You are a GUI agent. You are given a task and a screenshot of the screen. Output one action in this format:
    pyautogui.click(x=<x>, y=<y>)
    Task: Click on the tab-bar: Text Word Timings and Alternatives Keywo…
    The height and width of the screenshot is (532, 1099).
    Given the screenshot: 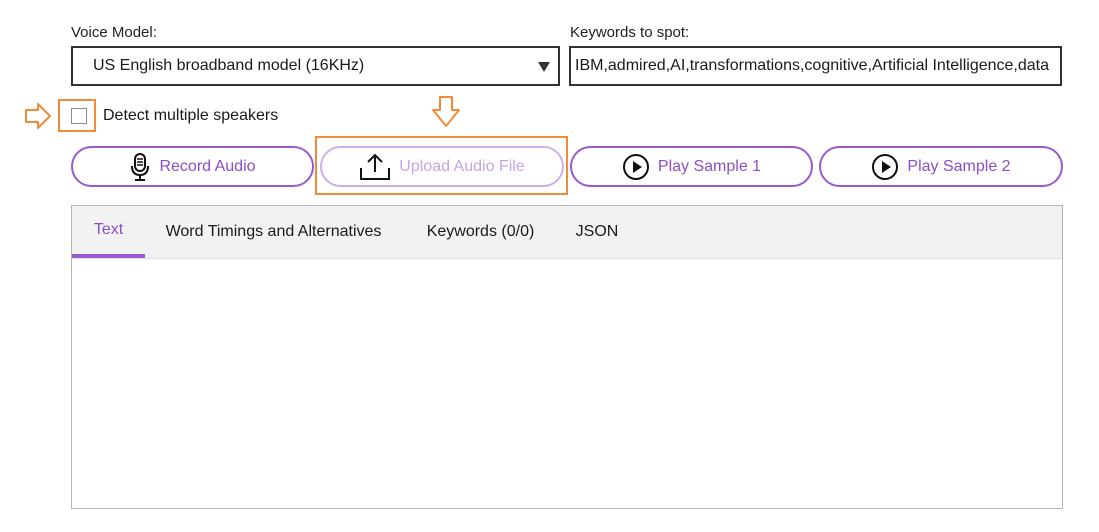 What is the action you would take?
    pyautogui.click(x=567, y=232)
    